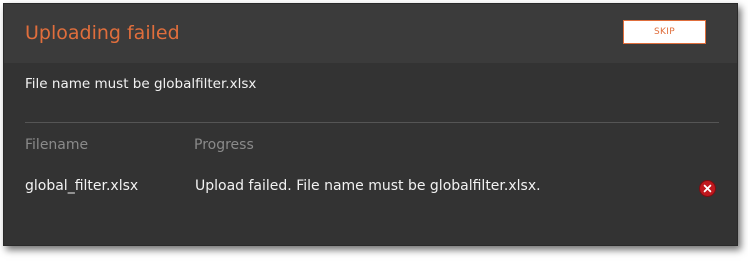  I want to click on divider, so click(372, 122).